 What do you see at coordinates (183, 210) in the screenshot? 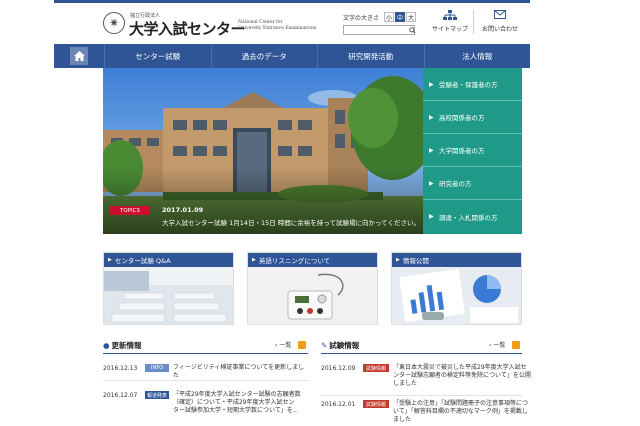
I see `topics-date: 2017.01.09` at bounding box center [183, 210].